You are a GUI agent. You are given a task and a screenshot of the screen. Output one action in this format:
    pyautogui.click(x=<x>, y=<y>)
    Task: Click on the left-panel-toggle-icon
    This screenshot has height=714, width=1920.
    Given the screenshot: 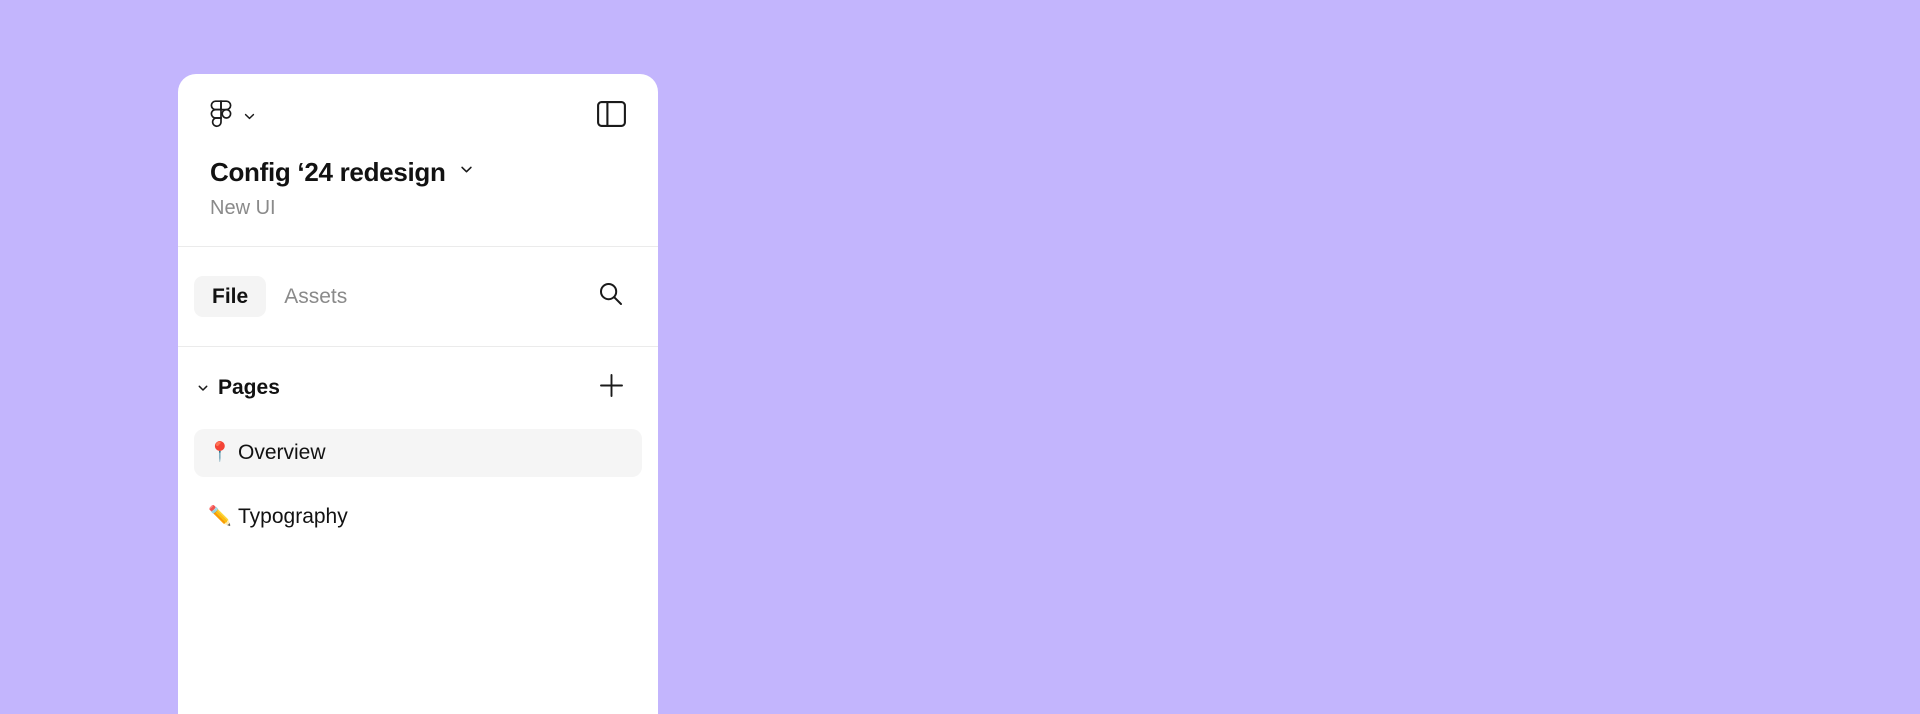 What is the action you would take?
    pyautogui.click(x=611, y=116)
    